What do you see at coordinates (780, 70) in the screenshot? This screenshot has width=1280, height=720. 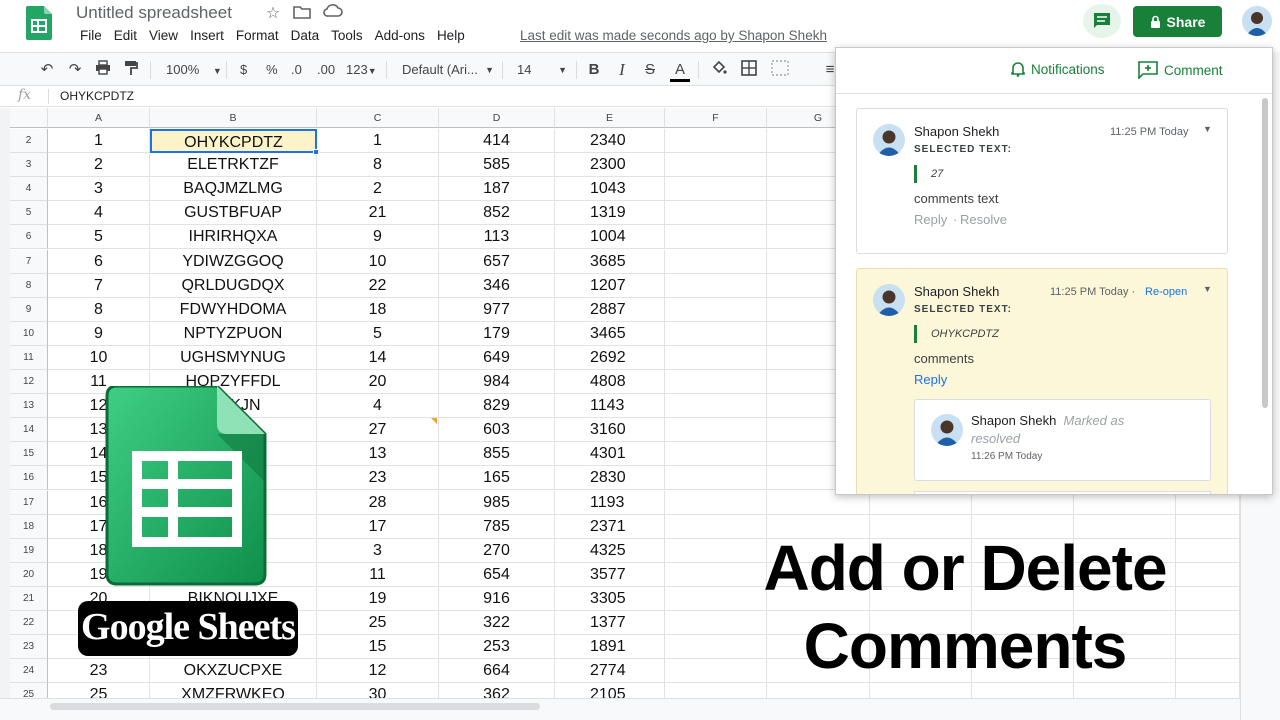 I see `merge-cells-icon` at bounding box center [780, 70].